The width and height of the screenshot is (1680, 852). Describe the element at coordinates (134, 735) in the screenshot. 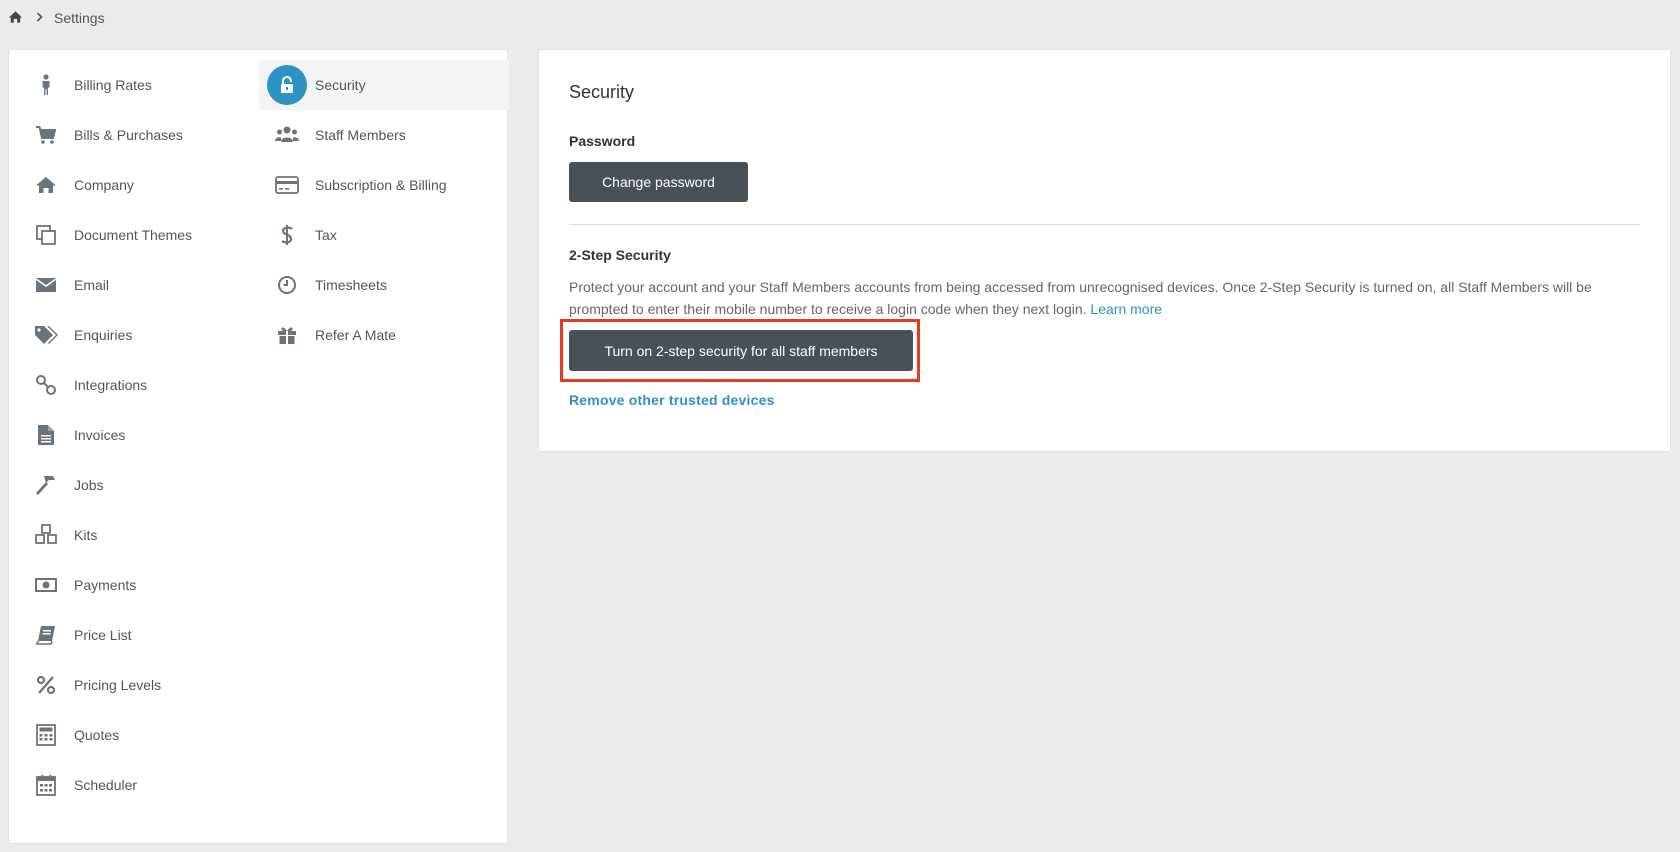

I see `menu-item-quotes: Quotes` at that location.